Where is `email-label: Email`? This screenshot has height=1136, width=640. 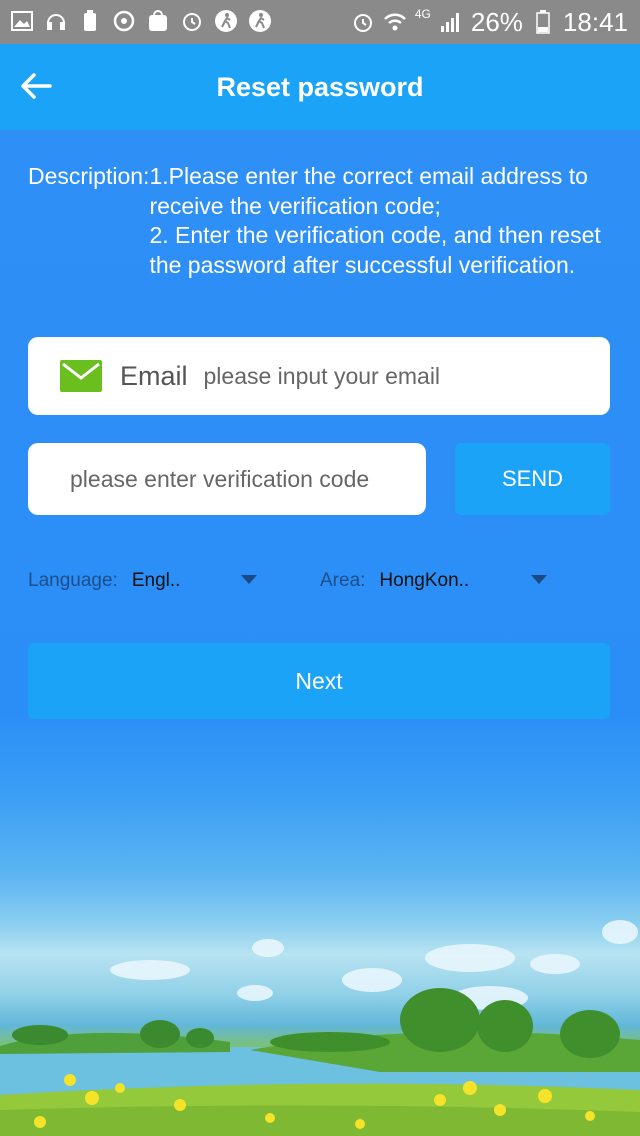
email-label: Email is located at coordinates (154, 375).